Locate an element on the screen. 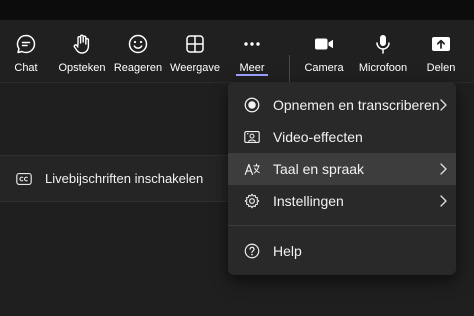 This screenshot has width=474, height=316. microphone-button: Microfoon is located at coordinates (383, 51).